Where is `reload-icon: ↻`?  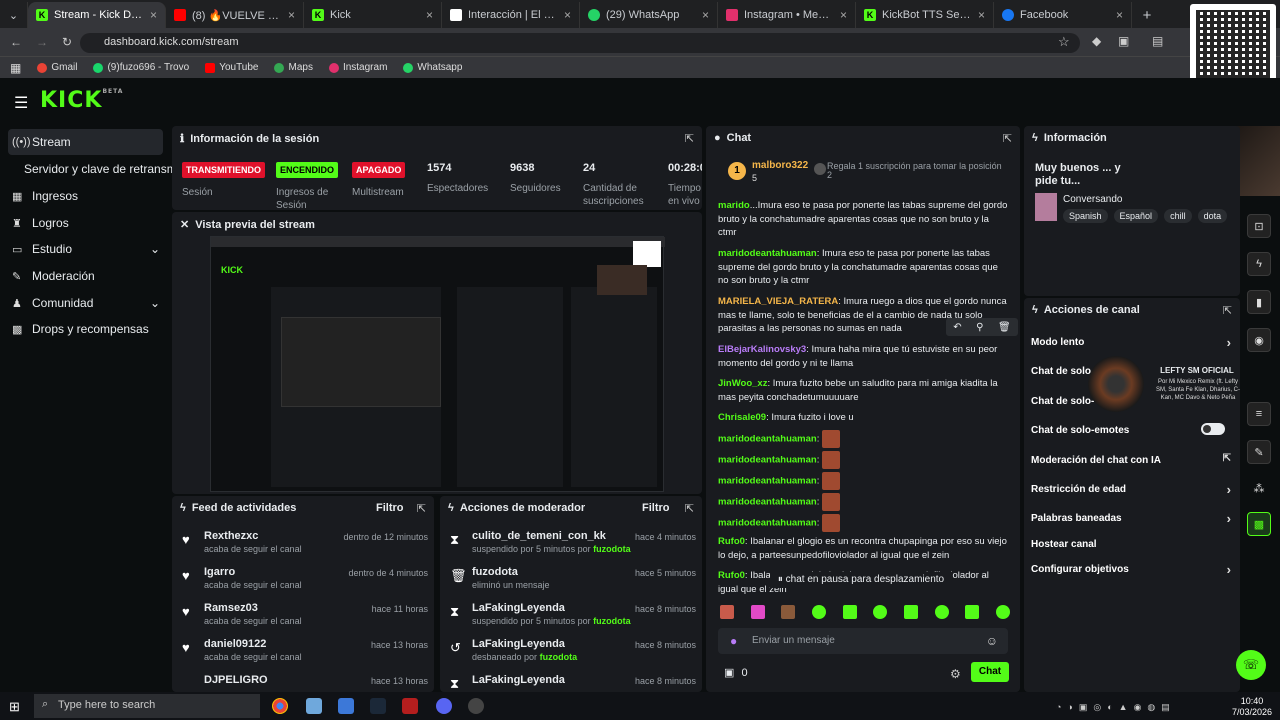 reload-icon: ↻ is located at coordinates (67, 42).